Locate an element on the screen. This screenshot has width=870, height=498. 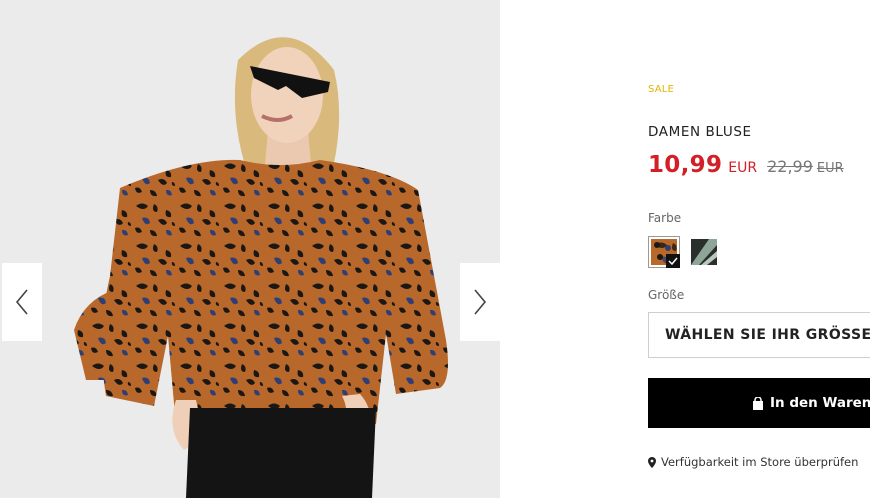
price-row: 10,99 EUR 22,99 EUR is located at coordinates (746, 165).